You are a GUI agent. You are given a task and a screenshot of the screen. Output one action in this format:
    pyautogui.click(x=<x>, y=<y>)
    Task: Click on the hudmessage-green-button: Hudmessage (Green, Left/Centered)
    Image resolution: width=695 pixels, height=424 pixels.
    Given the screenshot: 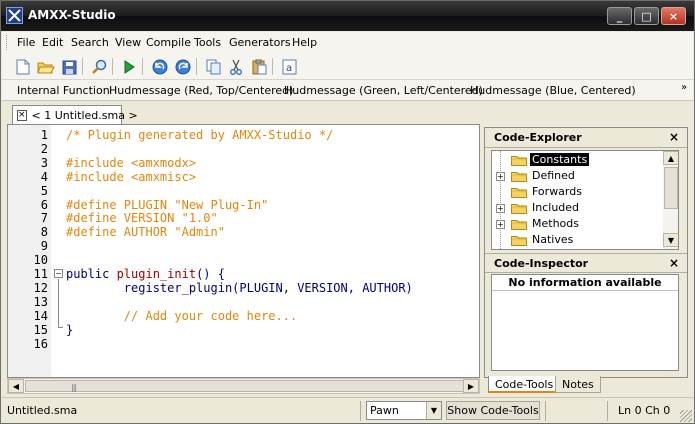 What is the action you would take?
    pyautogui.click(x=383, y=90)
    